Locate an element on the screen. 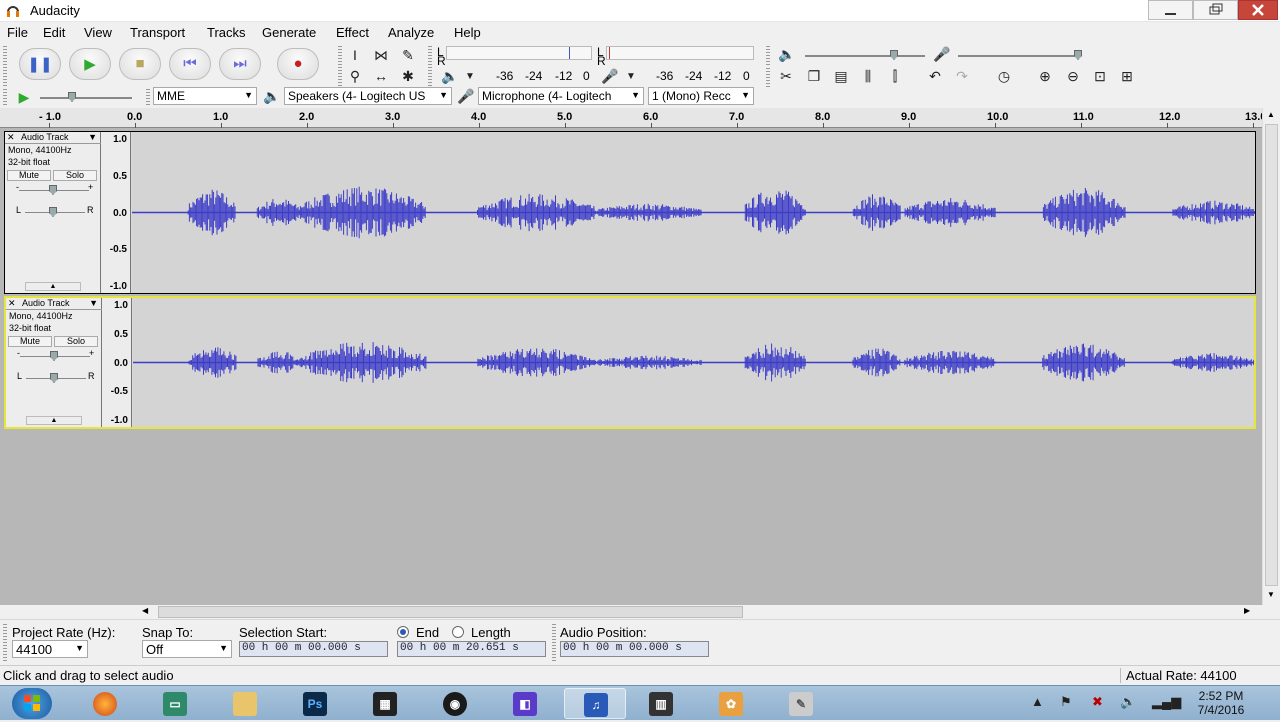  minimize-button is located at coordinates (1170, 10).